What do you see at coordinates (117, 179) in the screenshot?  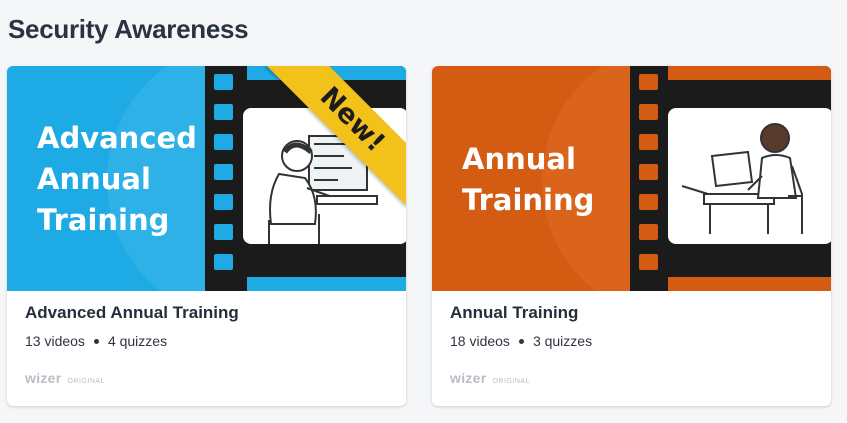 I see `thumbnail-title: Advanced Annual Training` at bounding box center [117, 179].